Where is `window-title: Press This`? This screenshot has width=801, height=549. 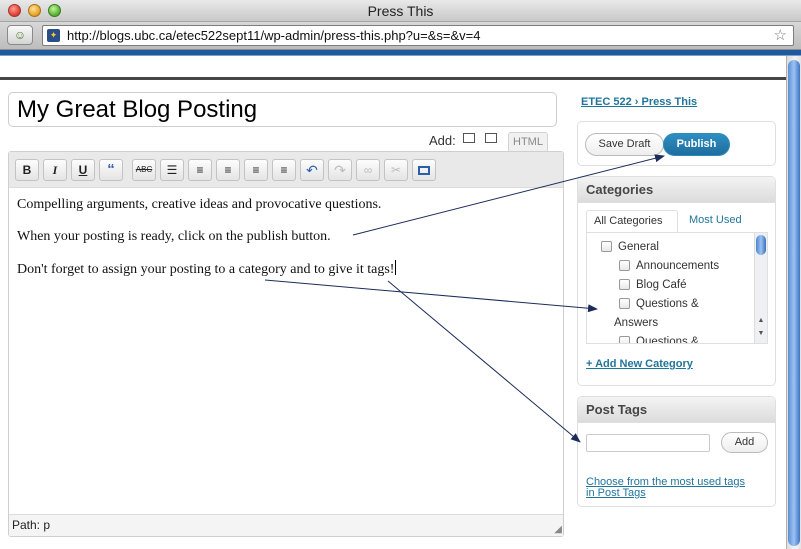
window-title: Press This is located at coordinates (400, 11).